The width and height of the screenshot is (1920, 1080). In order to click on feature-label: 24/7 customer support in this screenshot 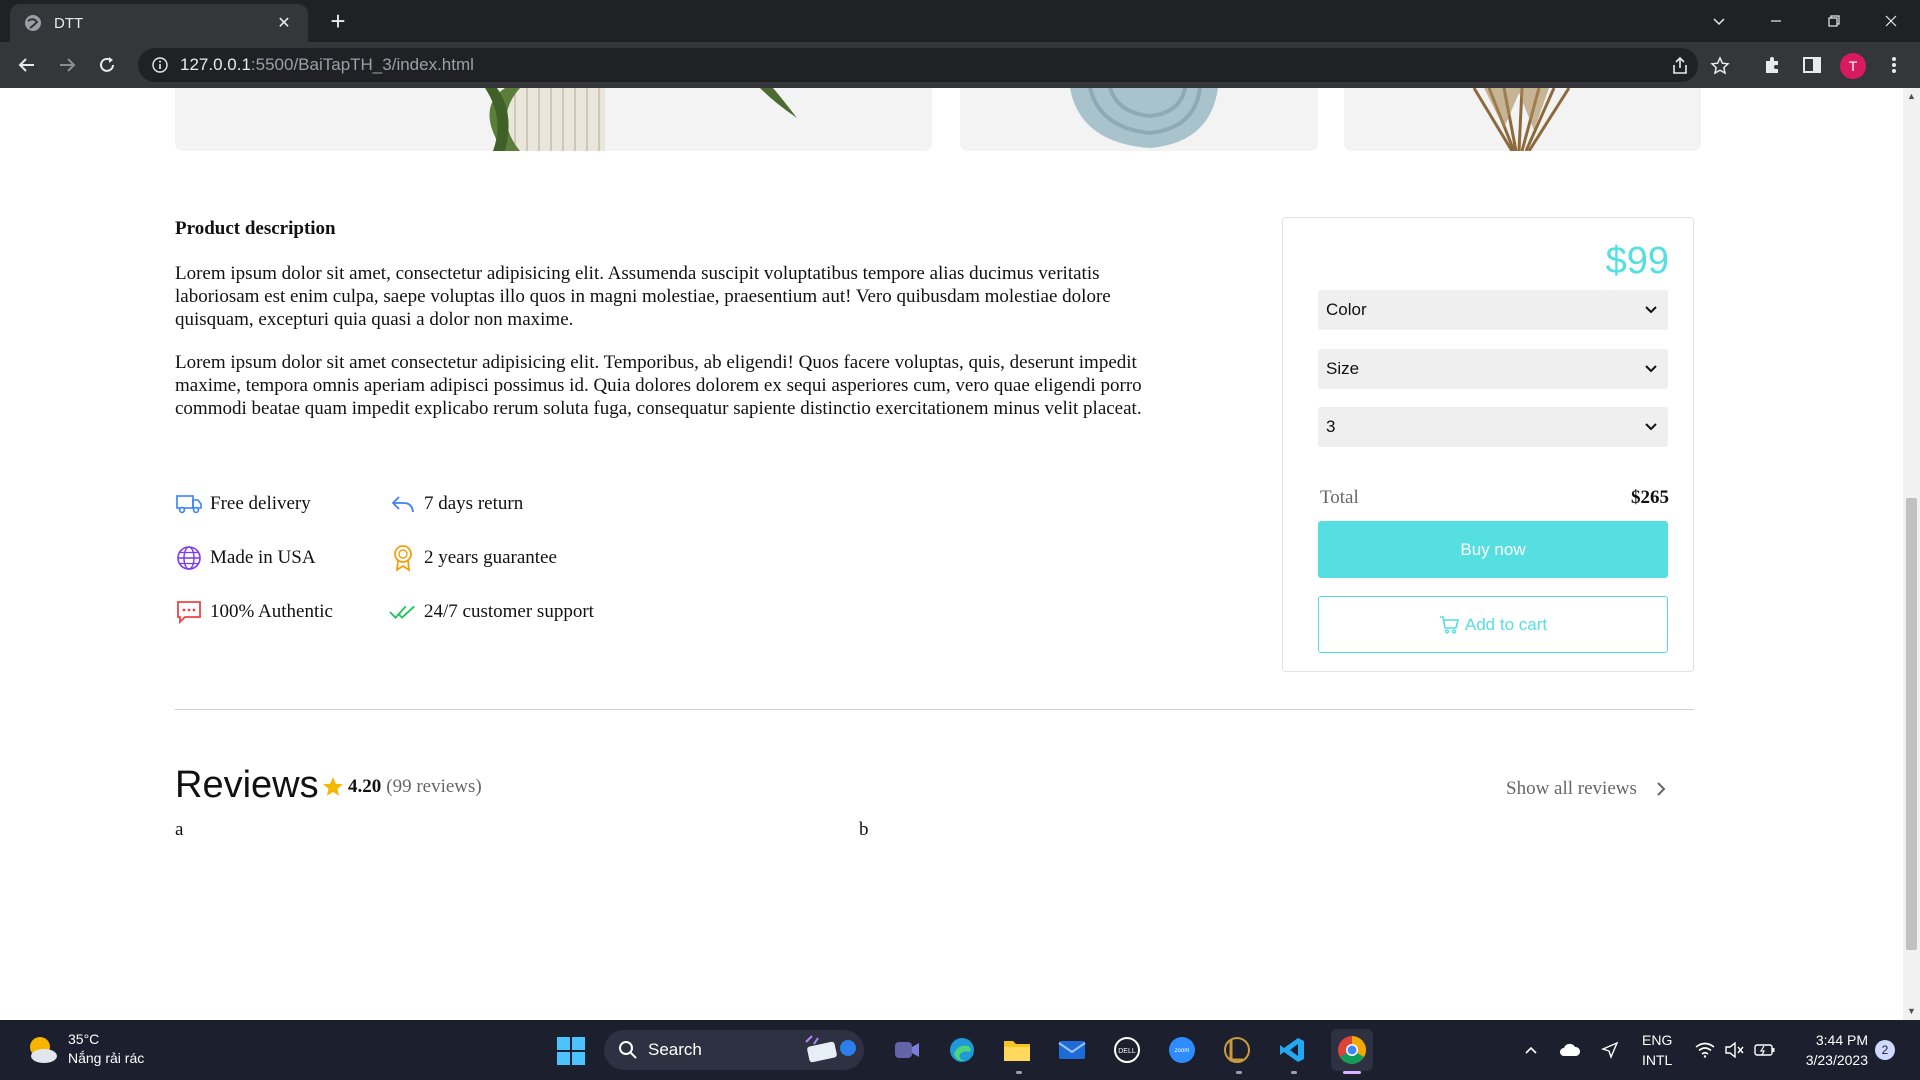, I will do `click(509, 611)`.